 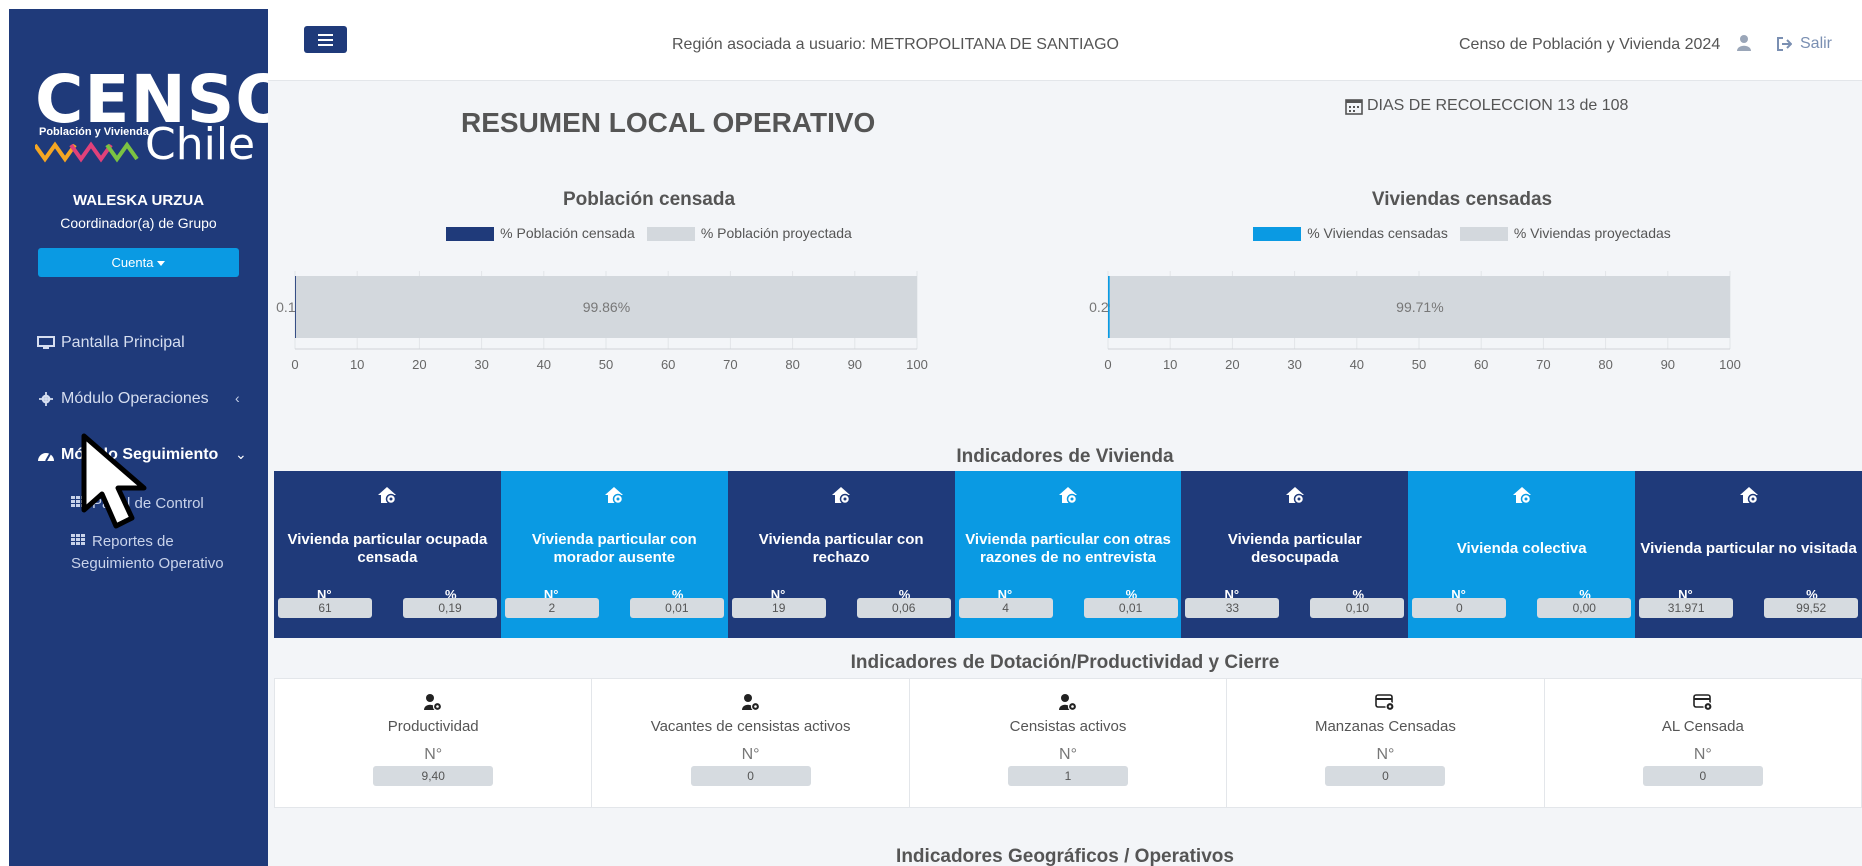 I want to click on bar-data-label: 99.71%, so click(x=1419, y=307).